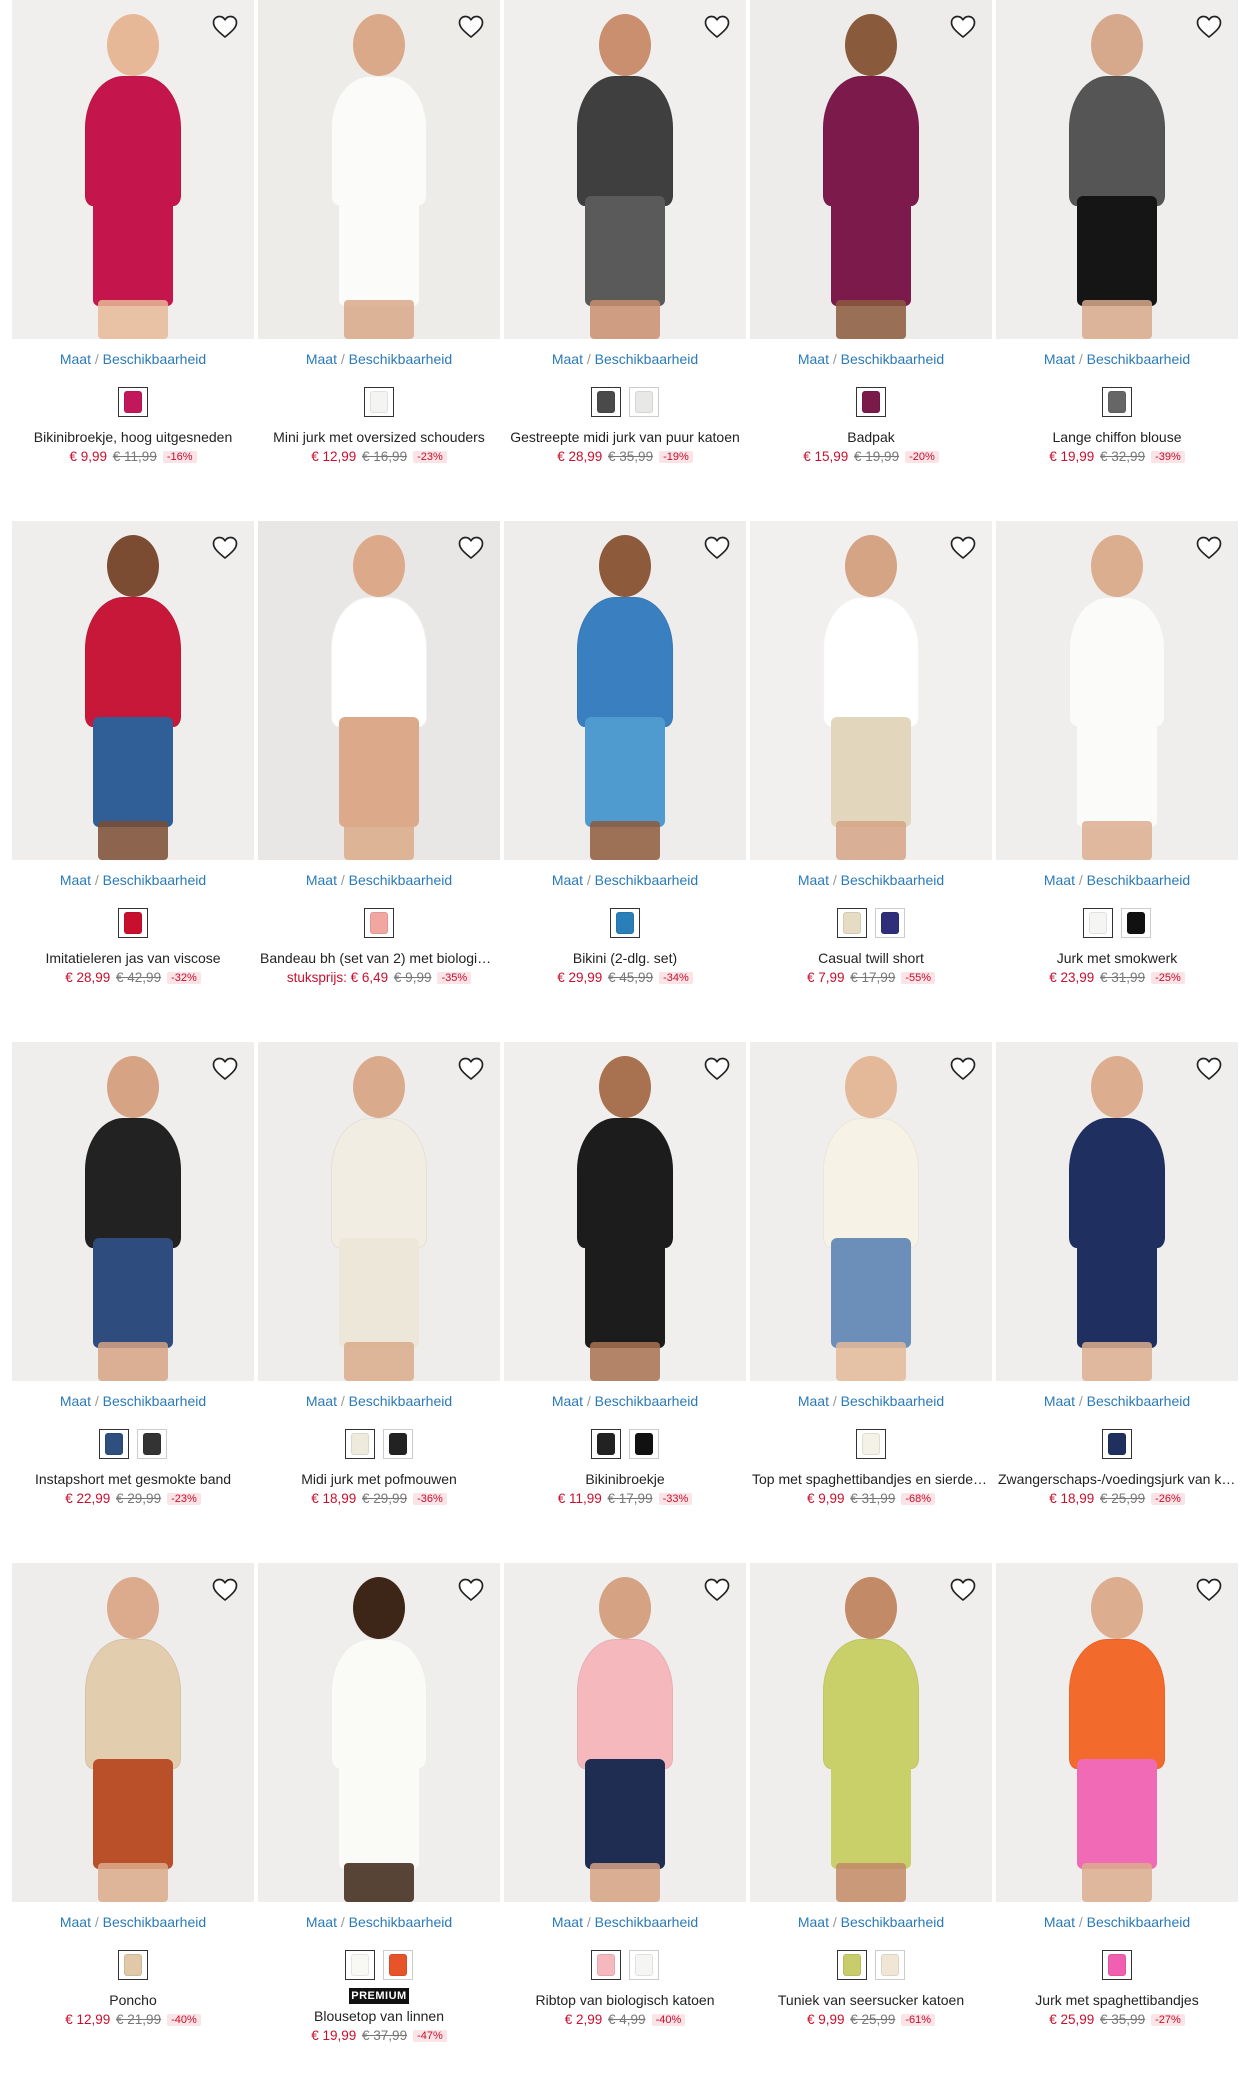  What do you see at coordinates (379, 1479) in the screenshot?
I see `product-name: Midi jurk met pofmouwen` at bounding box center [379, 1479].